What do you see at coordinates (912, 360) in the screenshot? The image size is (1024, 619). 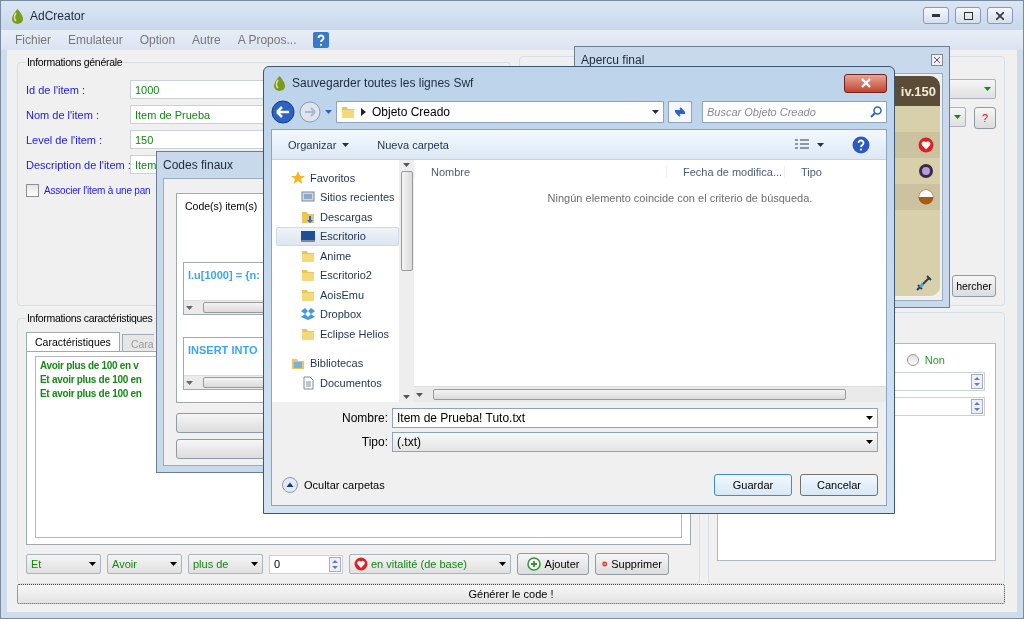 I see `radio-button` at bounding box center [912, 360].